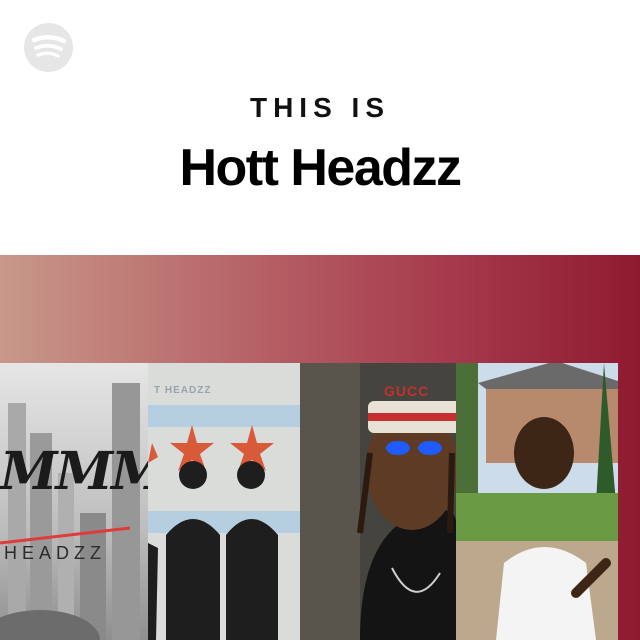 The image size is (640, 640). What do you see at coordinates (183, 390) in the screenshot?
I see `album-caption: T HEADZZ` at bounding box center [183, 390].